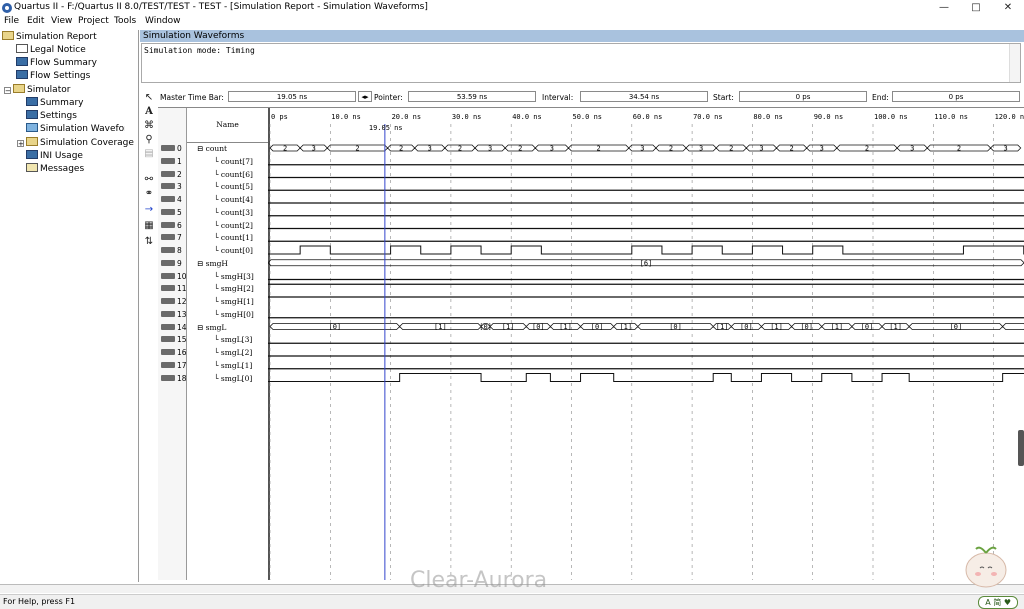 This screenshot has width=1024, height=609. What do you see at coordinates (11, 21) in the screenshot?
I see `menu-file: File` at bounding box center [11, 21].